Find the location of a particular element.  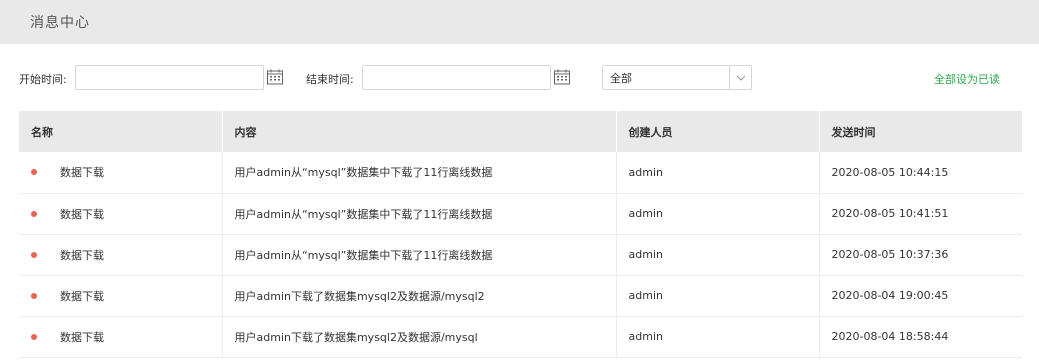

column-header-time: 发送时间 is located at coordinates (920, 131).